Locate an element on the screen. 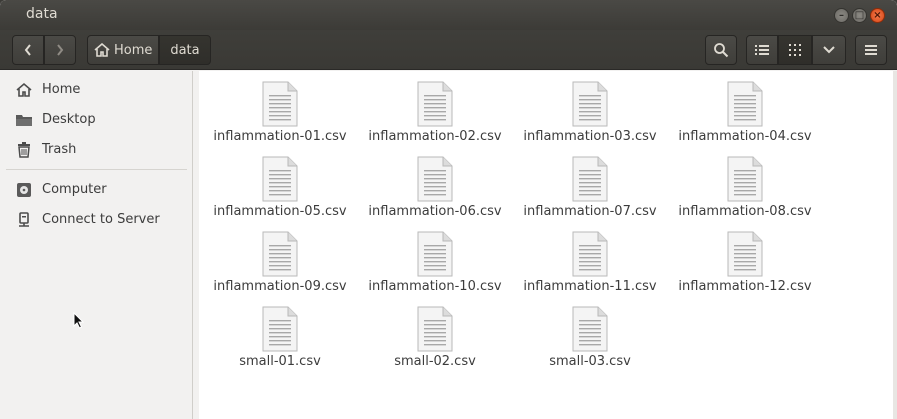 The width and height of the screenshot is (897, 419). file-item: inflammation-12.csv is located at coordinates (745, 259).